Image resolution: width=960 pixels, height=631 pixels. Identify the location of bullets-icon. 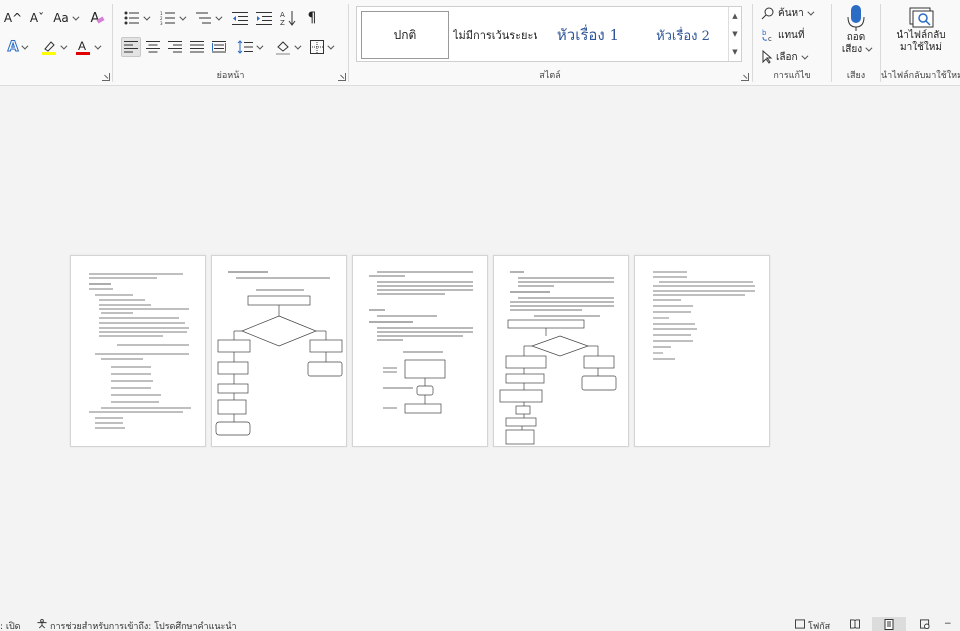
(131, 18).